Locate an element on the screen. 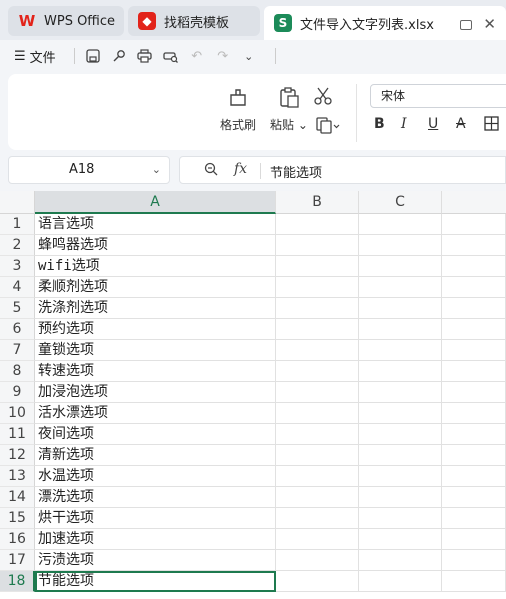 The image size is (506, 599). row-header: 4 is located at coordinates (17, 287).